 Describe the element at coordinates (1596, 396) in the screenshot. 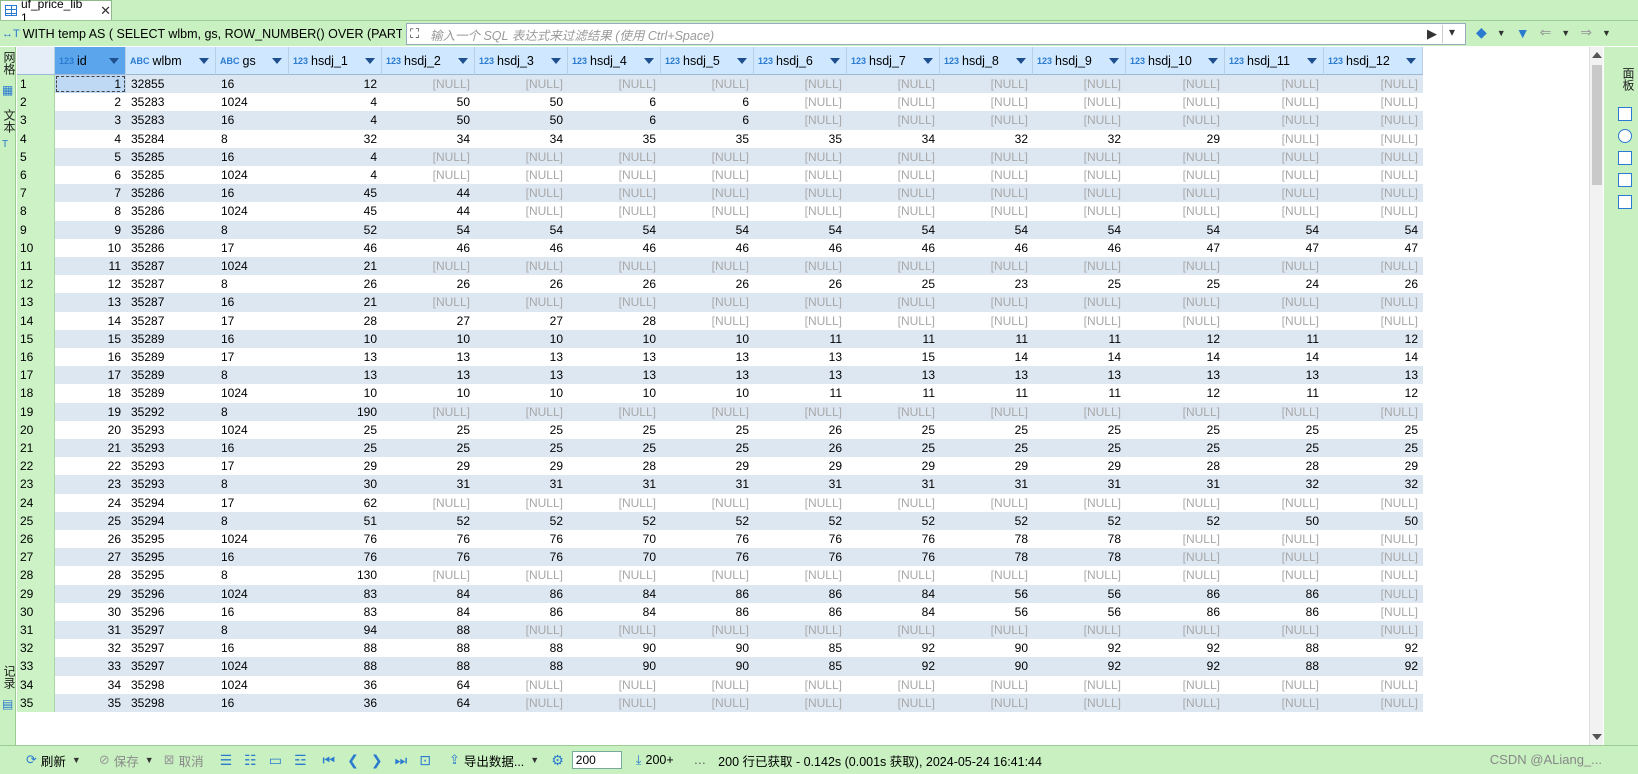

I see `vertical-scrollbar` at that location.